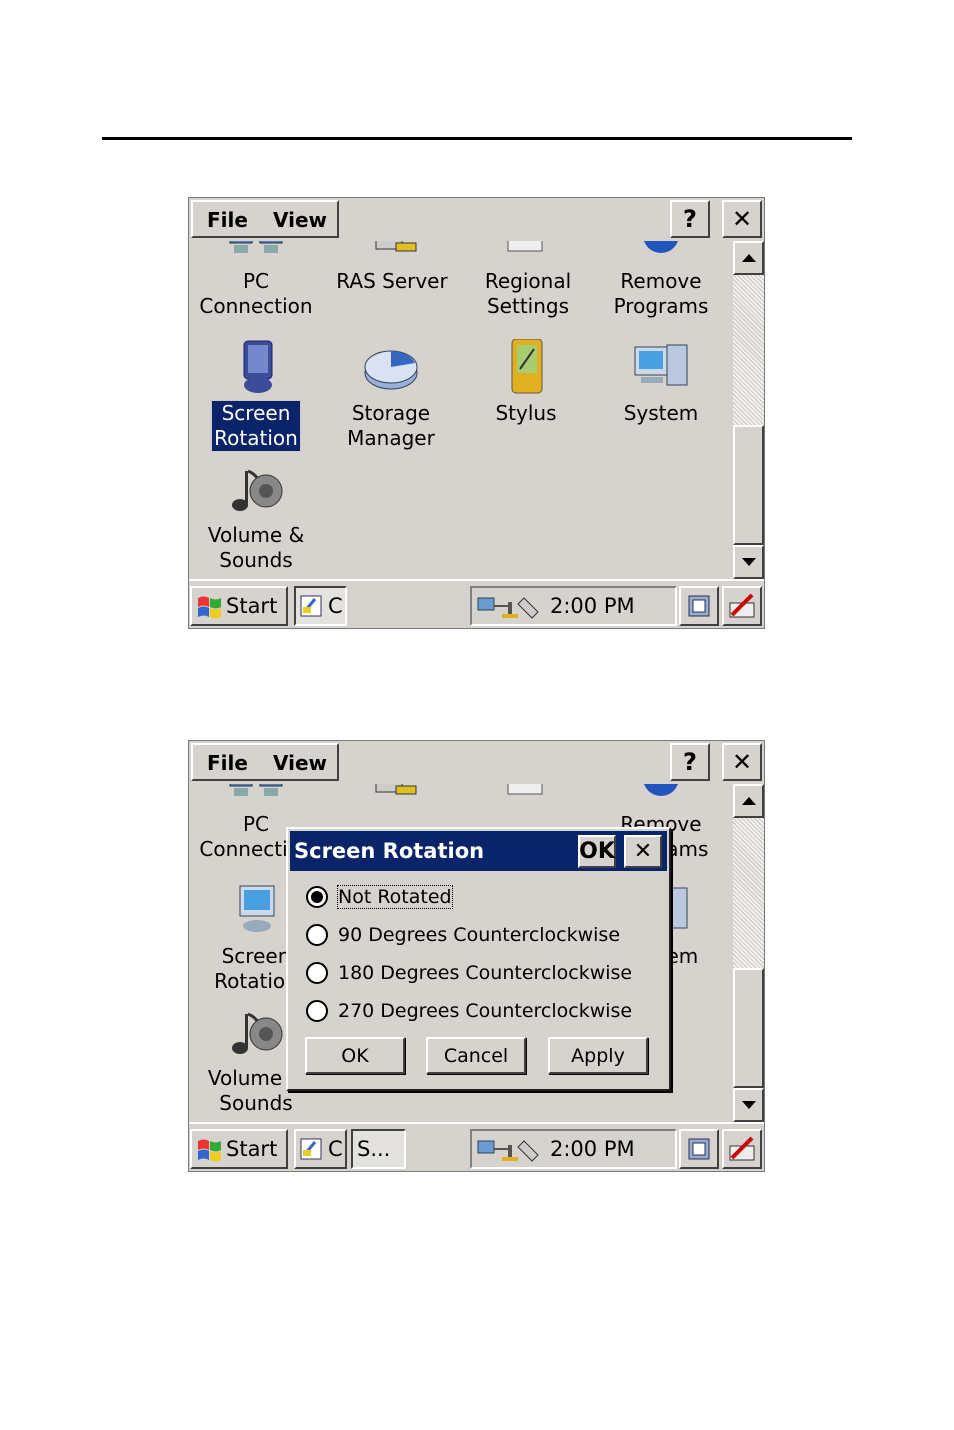 This screenshot has width=954, height=1430. I want to click on item-label: Regional Settings, so click(528, 293).